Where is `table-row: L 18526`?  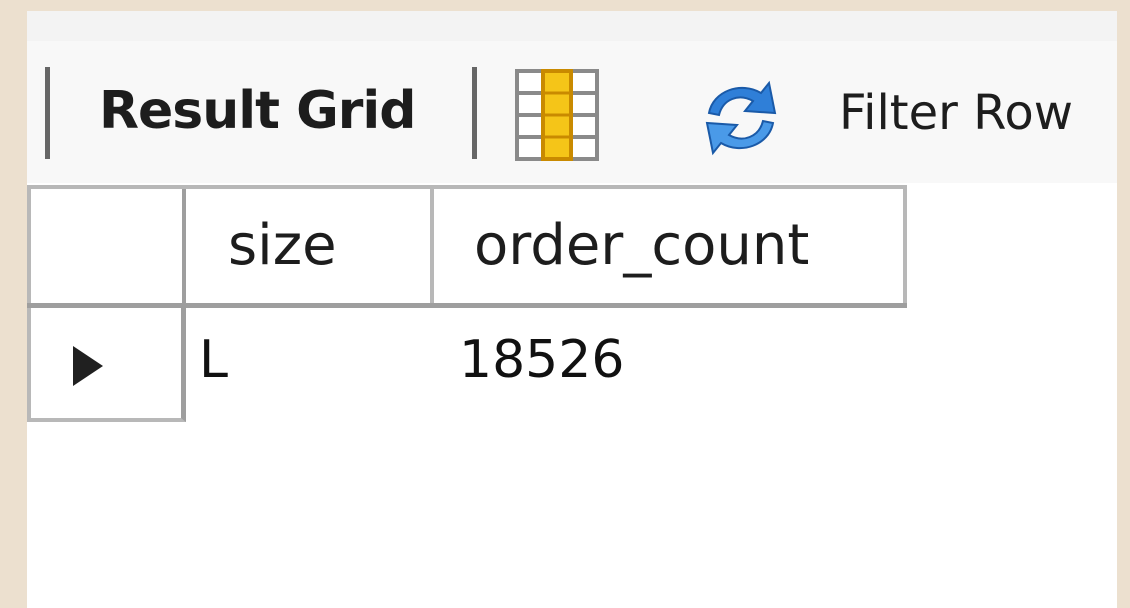
table-row: L 18526 is located at coordinates (467, 365).